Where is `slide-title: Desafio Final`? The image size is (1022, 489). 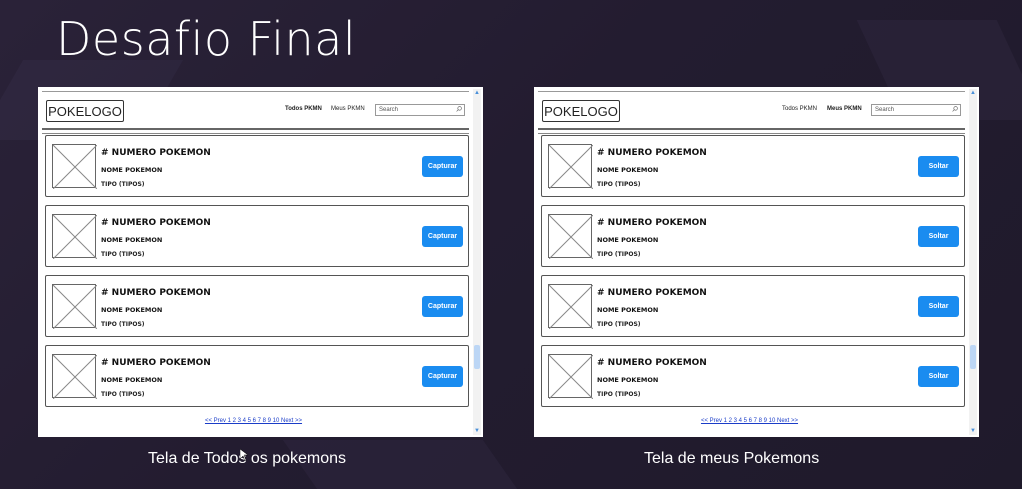 slide-title: Desafio Final is located at coordinates (206, 39).